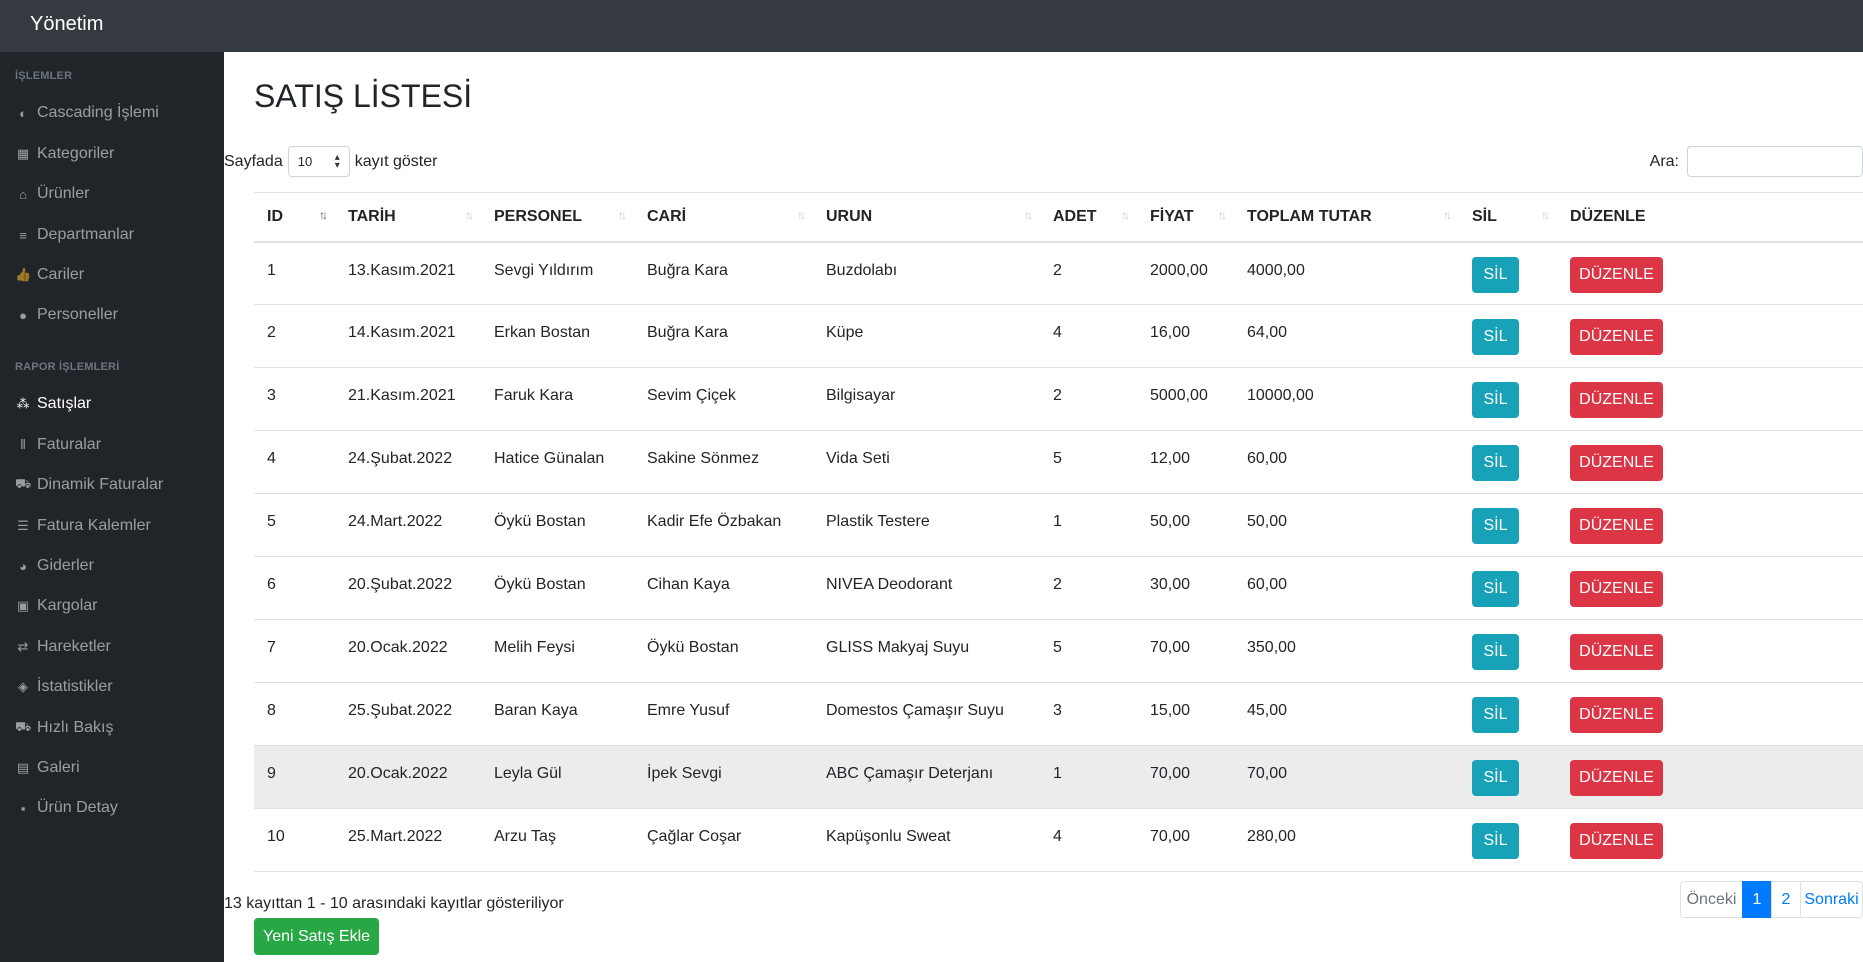 The image size is (1863, 962). What do you see at coordinates (66, 315) in the screenshot?
I see `sidebar-item-personeller: ● Personeller` at bounding box center [66, 315].